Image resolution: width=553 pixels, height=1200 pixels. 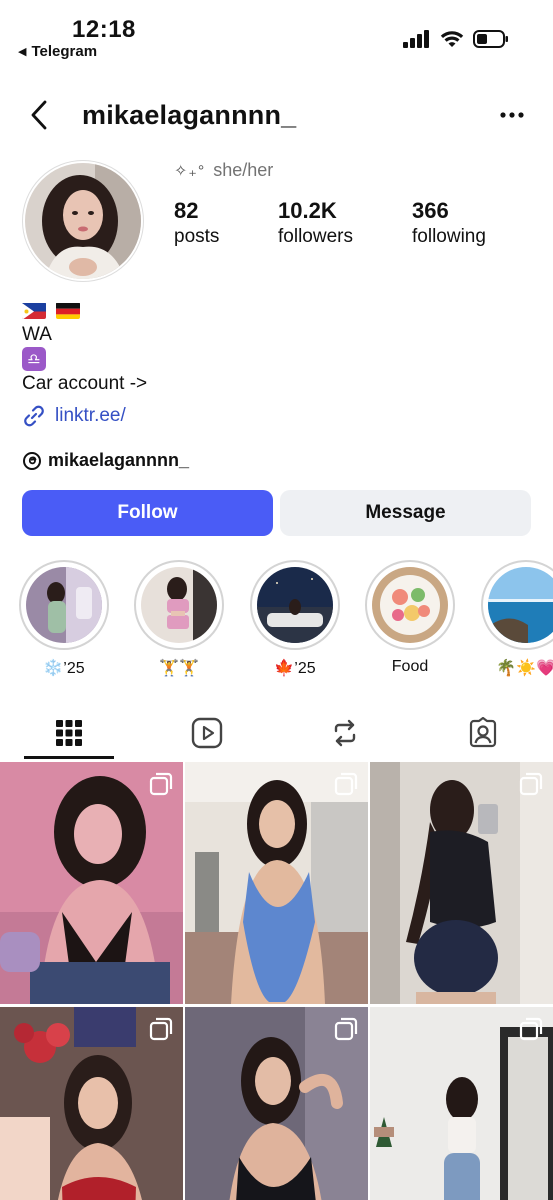 What do you see at coordinates (68, 310) in the screenshot?
I see `germany-flag-icon` at bounding box center [68, 310].